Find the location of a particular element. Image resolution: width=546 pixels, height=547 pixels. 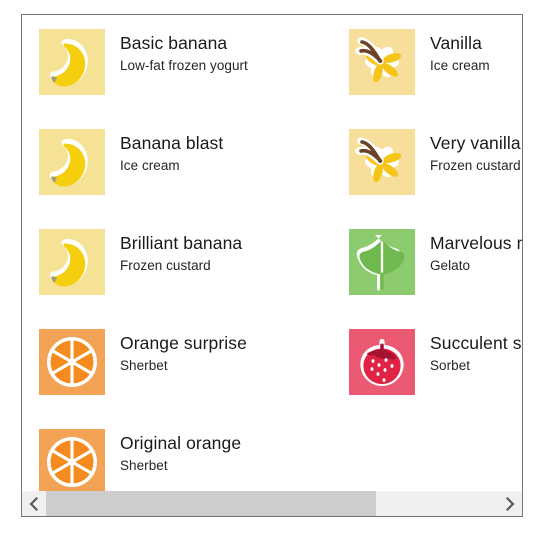

list-item-labels: Original orange Sherbet is located at coordinates (180, 452).